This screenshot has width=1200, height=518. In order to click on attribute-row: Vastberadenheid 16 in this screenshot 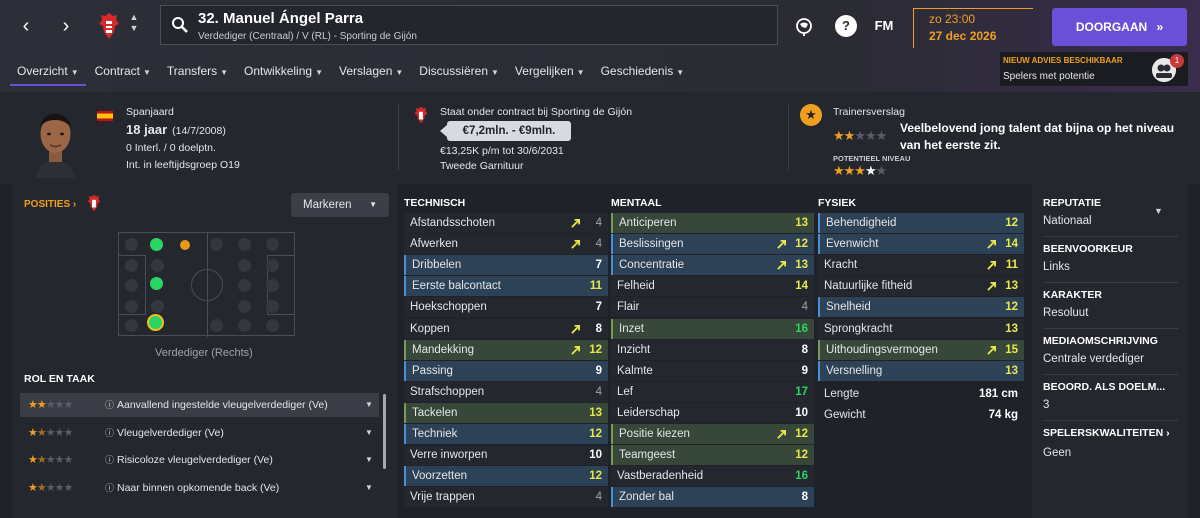, I will do `click(712, 476)`.